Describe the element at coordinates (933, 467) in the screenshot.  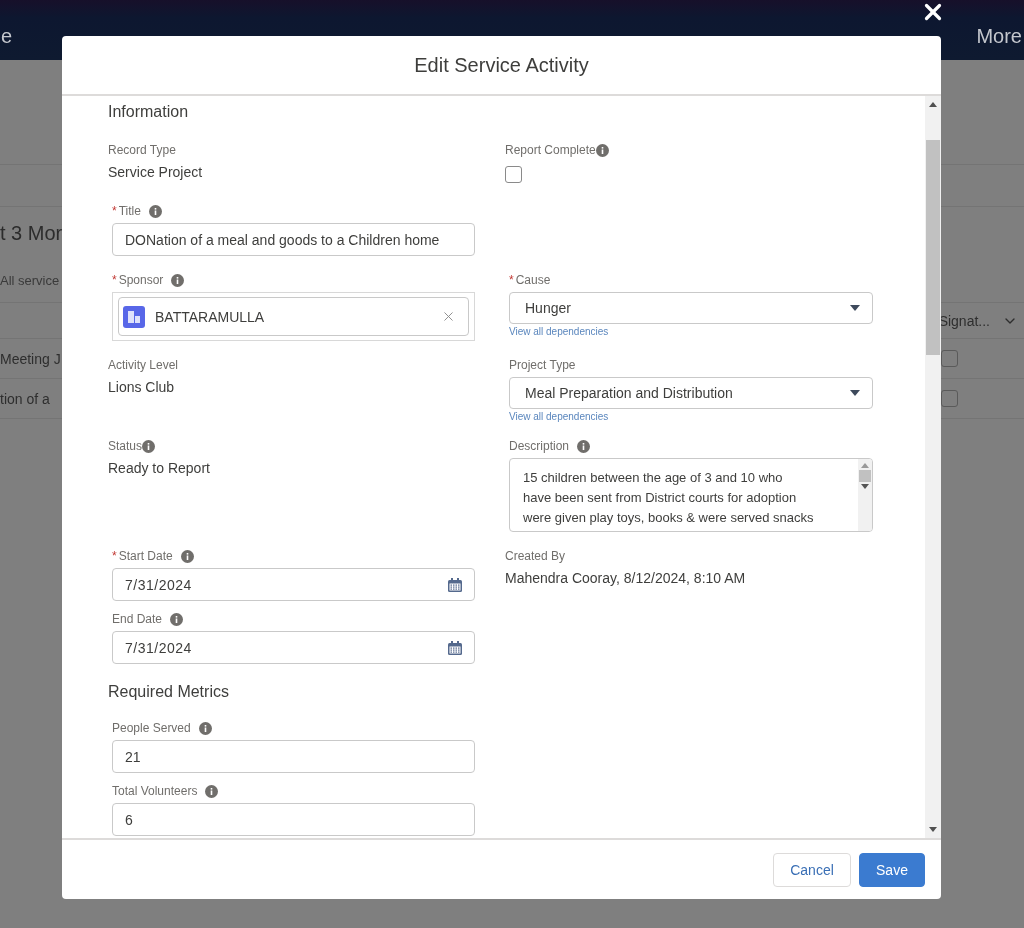
I see `scrollbar` at that location.